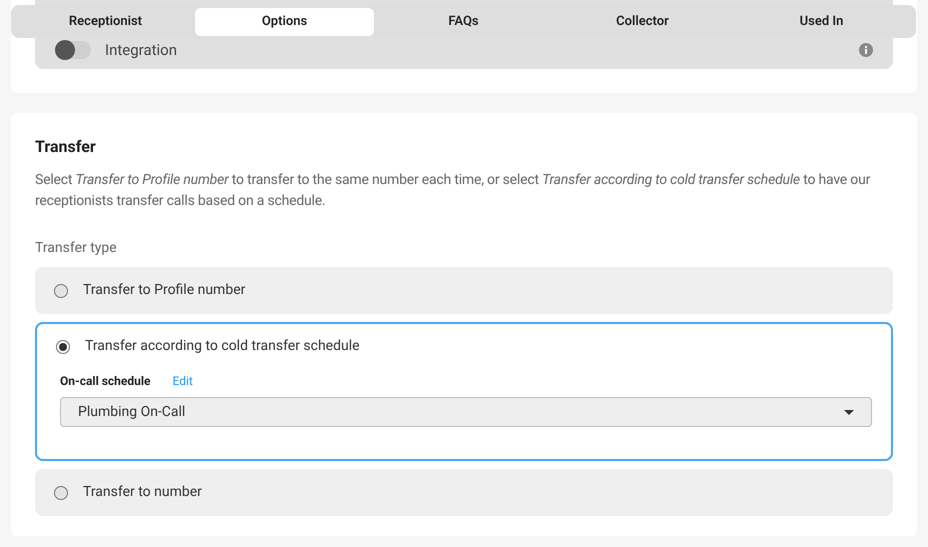 This screenshot has width=928, height=547. What do you see at coordinates (73, 50) in the screenshot?
I see `integration-toggle` at bounding box center [73, 50].